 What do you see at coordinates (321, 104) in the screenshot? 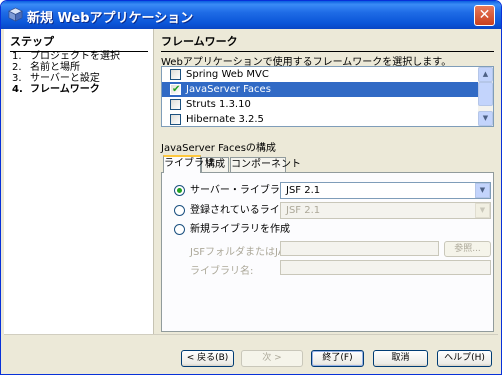
I see `framework-item-struts: Struts 1.3.10` at bounding box center [321, 104].